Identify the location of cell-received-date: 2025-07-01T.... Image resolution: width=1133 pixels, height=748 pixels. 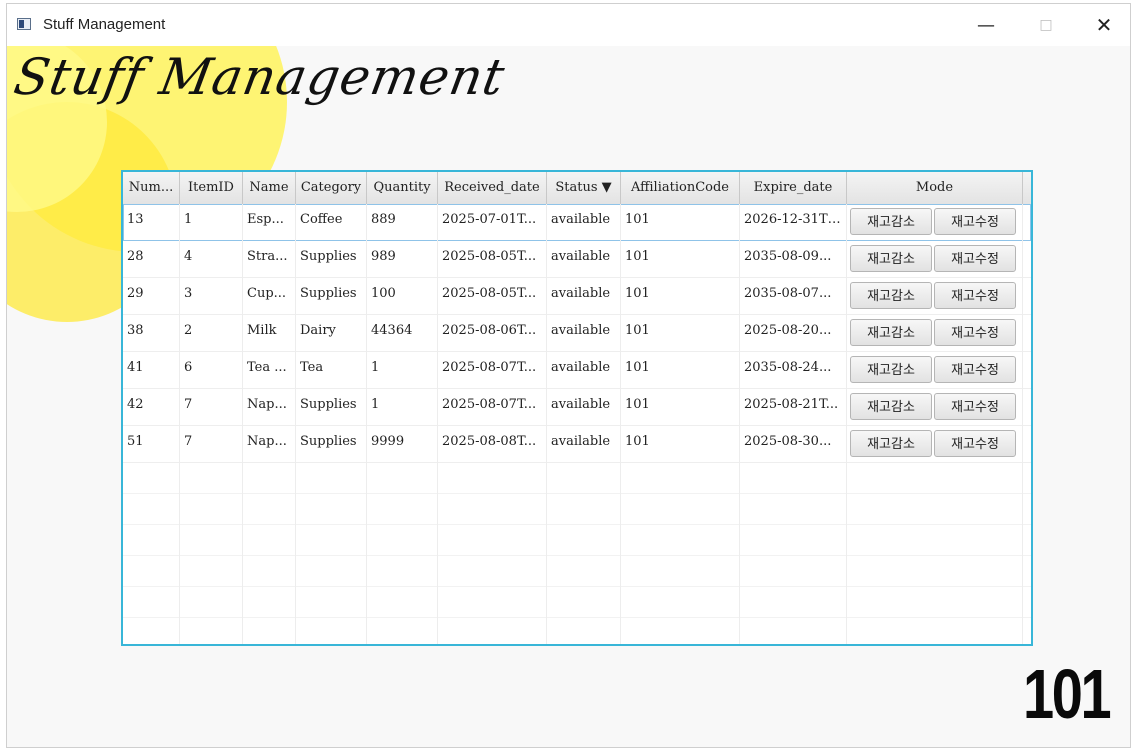
(492, 222).